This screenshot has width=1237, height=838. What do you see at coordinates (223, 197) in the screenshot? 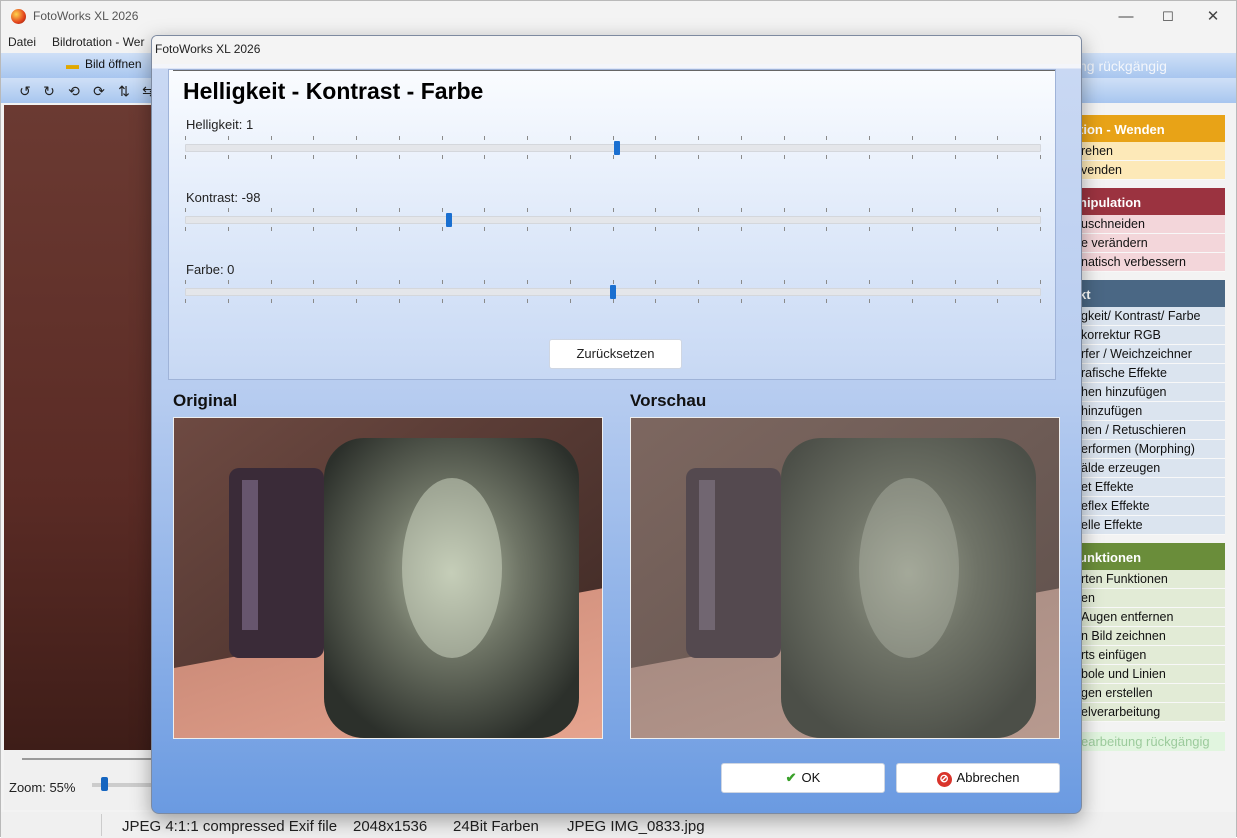
I see `contrast-label: Kontrast: -98` at bounding box center [223, 197].